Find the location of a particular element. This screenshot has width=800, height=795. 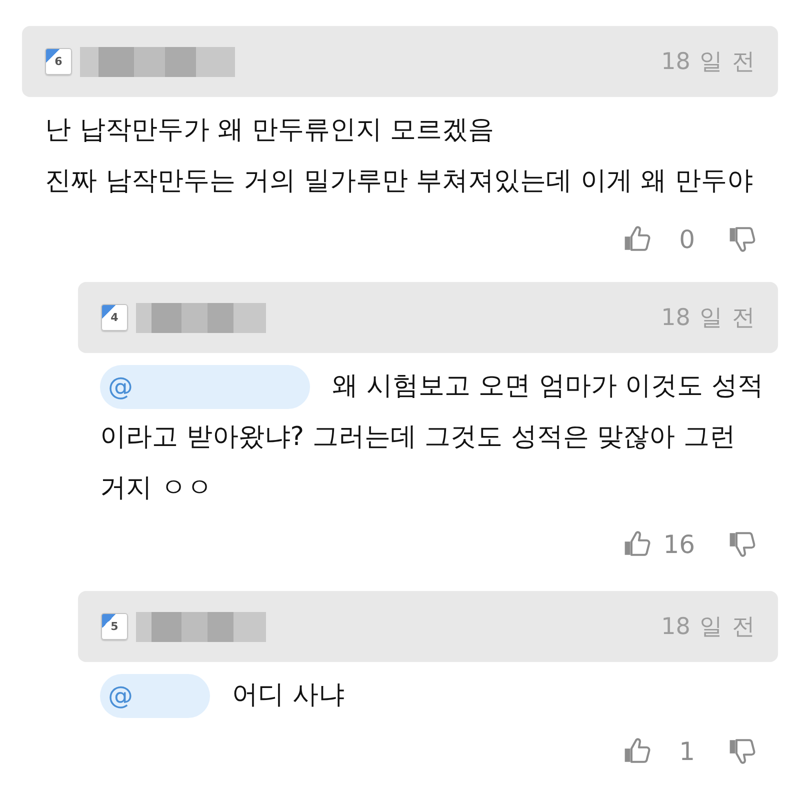

comment-time: 18 일 전 is located at coordinates (708, 62).